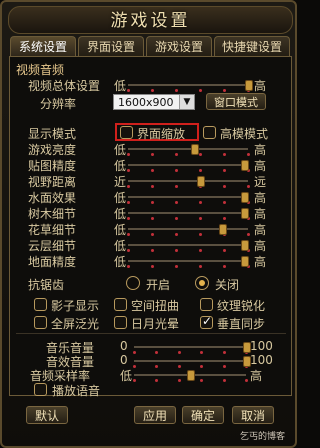 The height and width of the screenshot is (448, 320). Describe the element at coordinates (203, 415) in the screenshot. I see `ok-button: 确定` at that location.